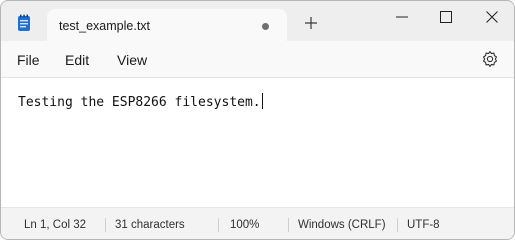 This screenshot has height=240, width=515. Describe the element at coordinates (244, 225) in the screenshot. I see `zoom-level: 100%` at that location.